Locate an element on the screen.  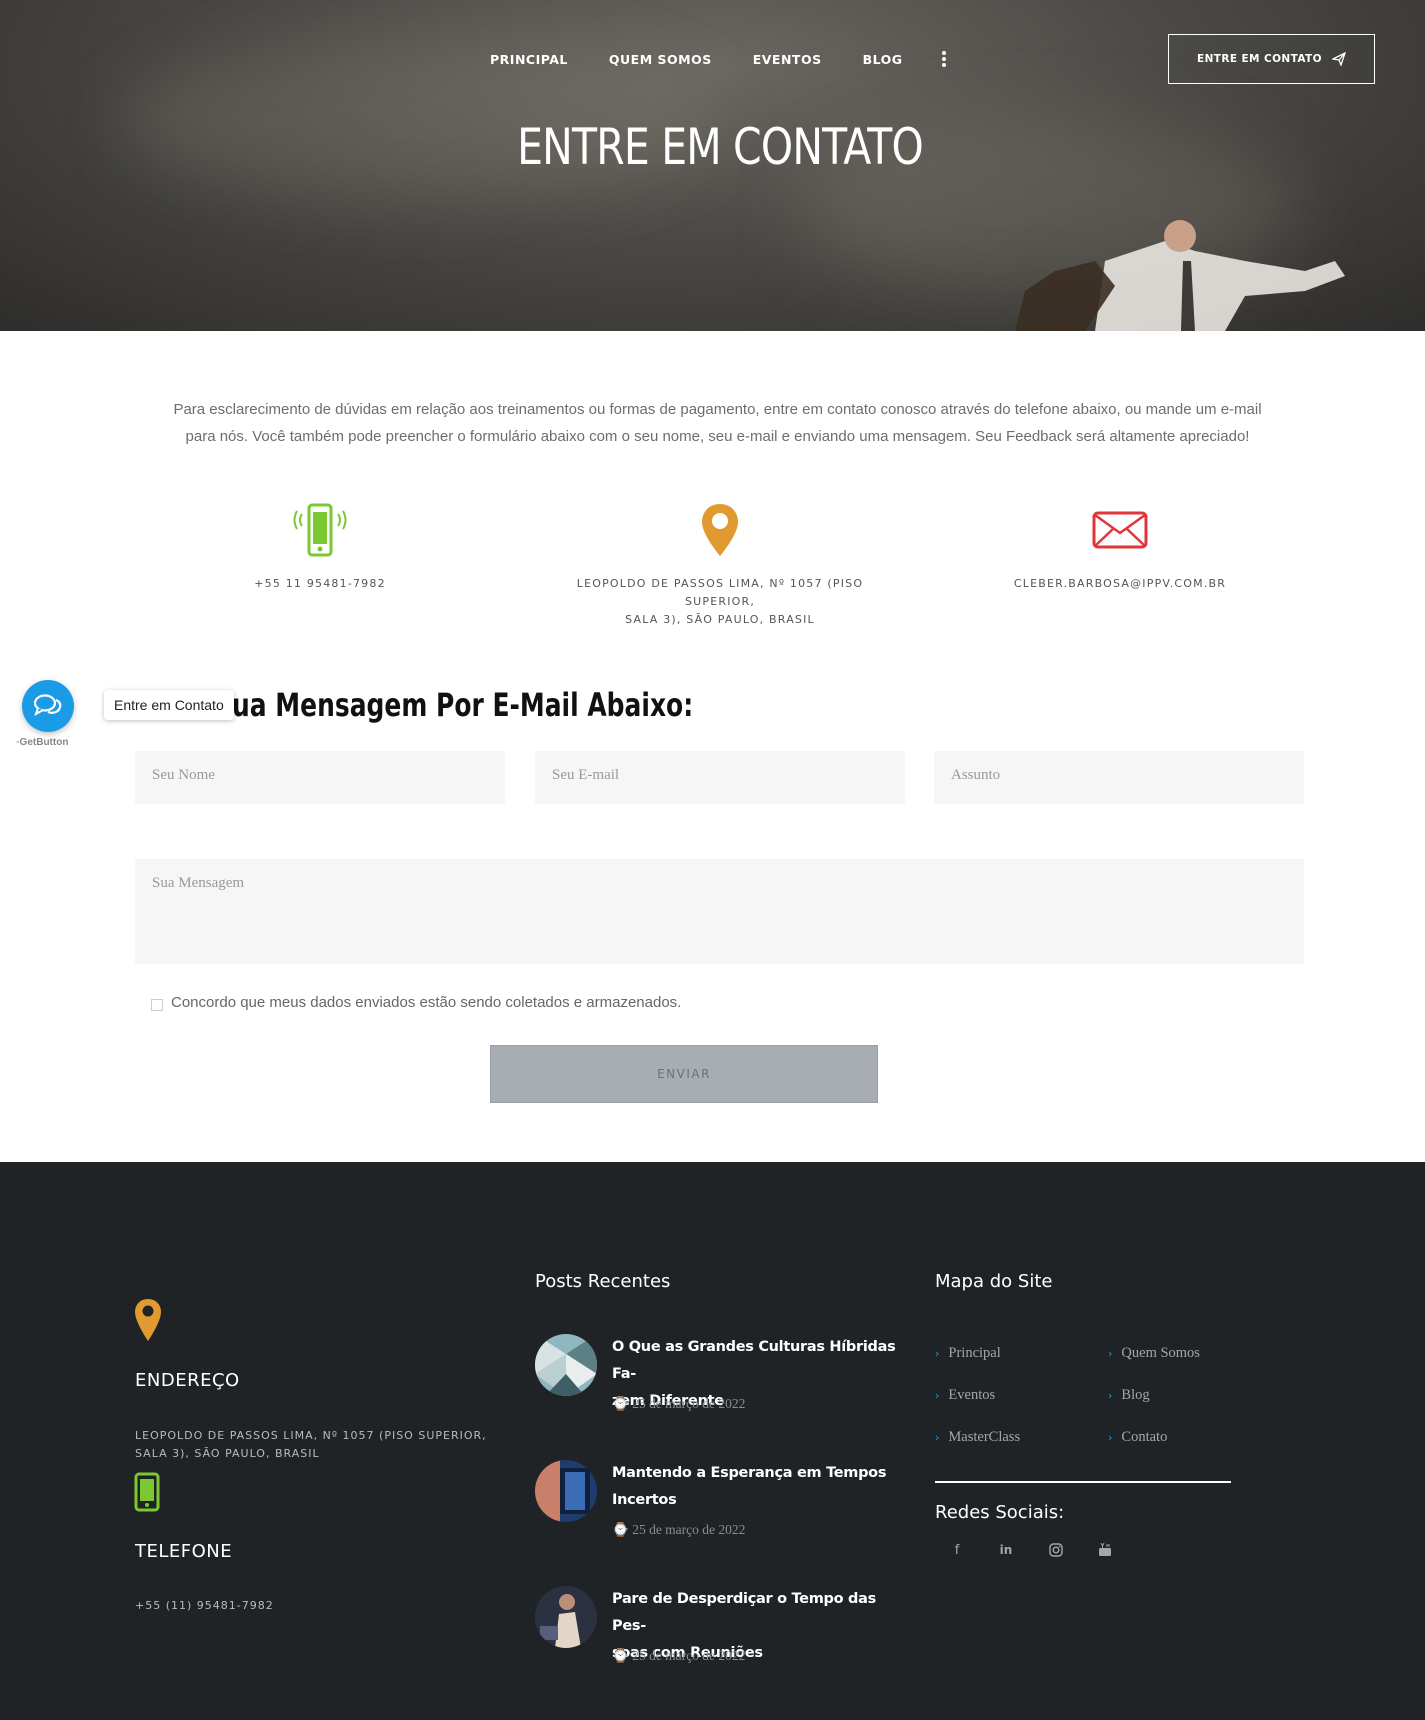
sitemap-link-contato: › Contato is located at coordinates (1137, 1437).